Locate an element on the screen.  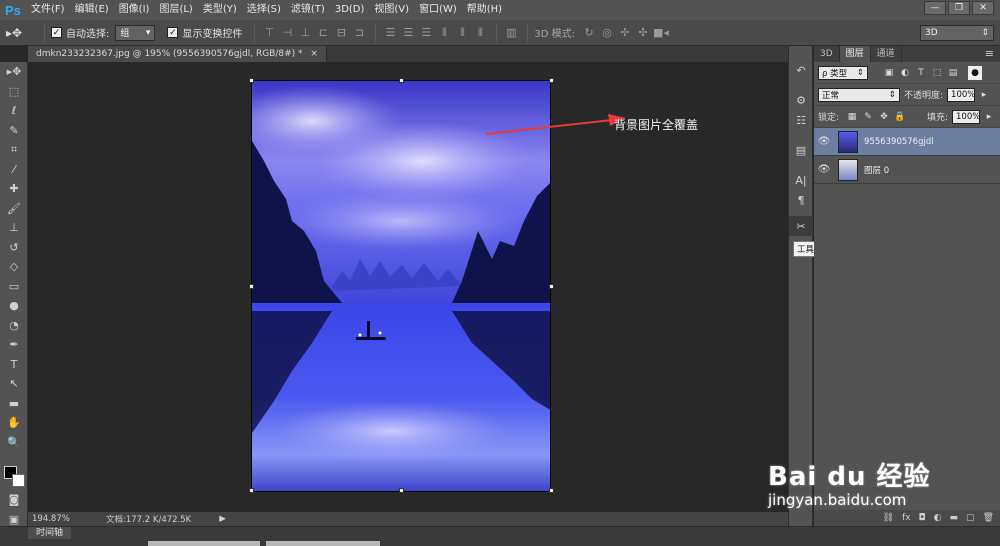
tool-presets-panel-icon: ✂ is located at coordinates (801, 226).